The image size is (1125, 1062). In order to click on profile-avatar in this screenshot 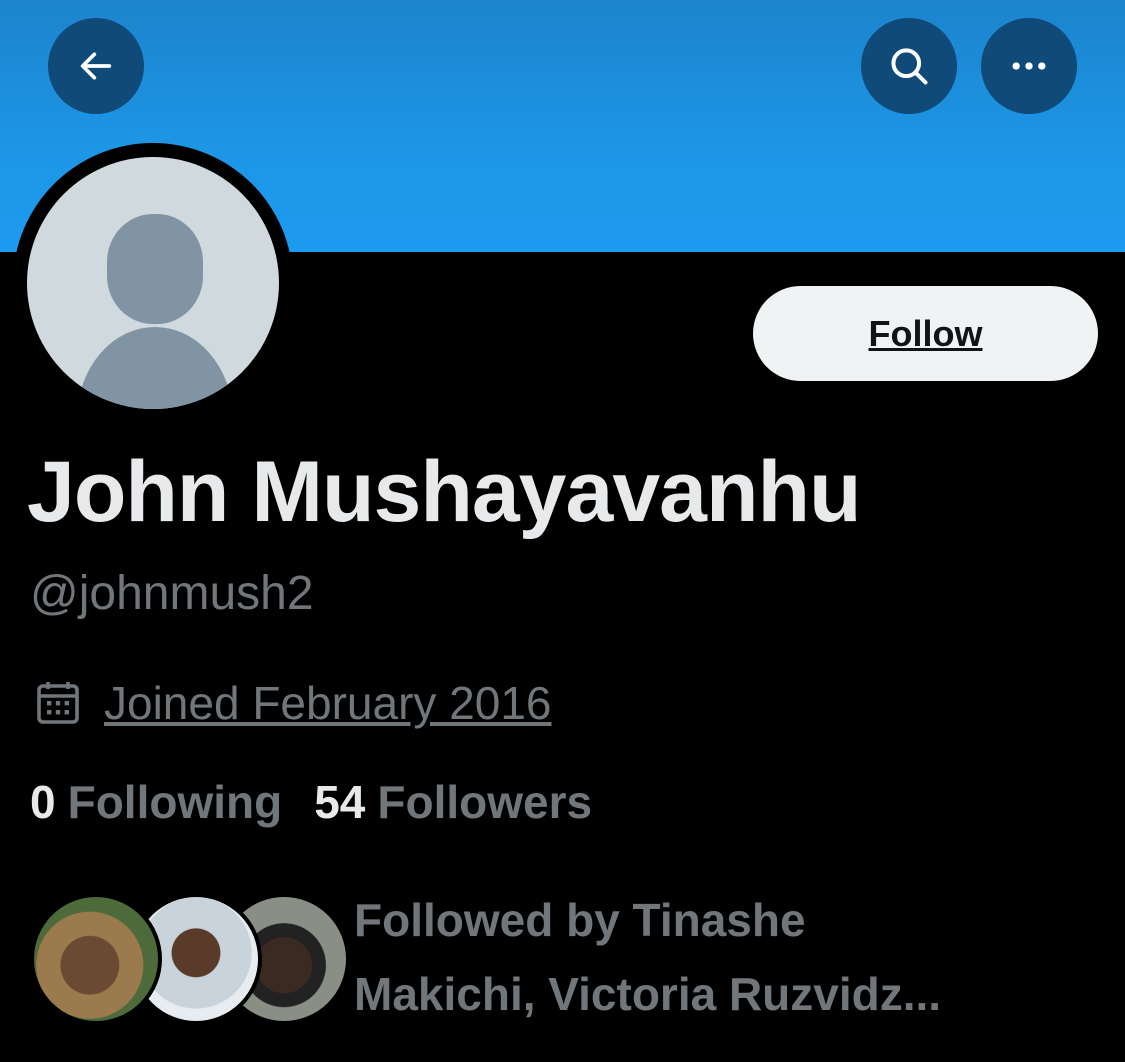, I will do `click(153, 283)`.